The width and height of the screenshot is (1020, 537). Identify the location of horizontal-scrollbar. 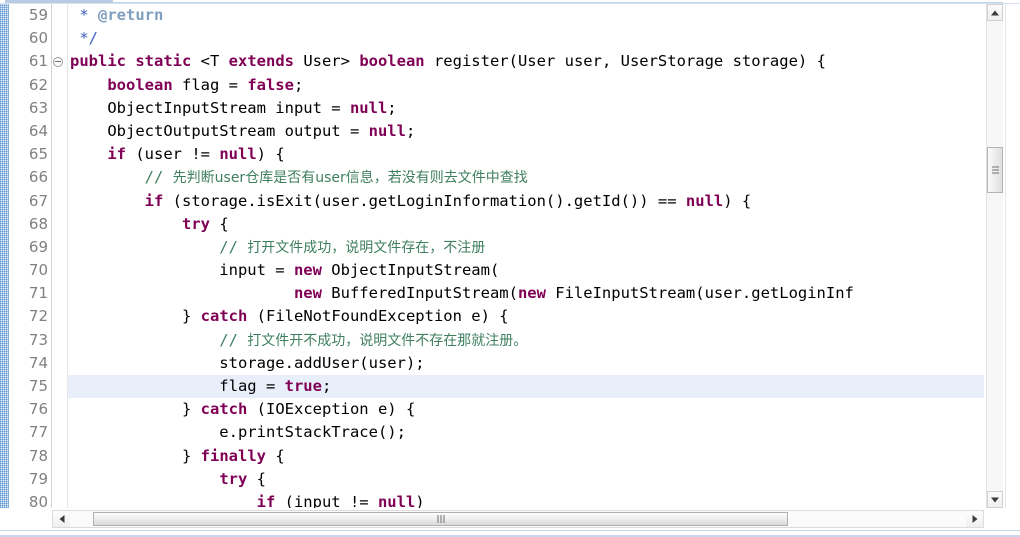
(518, 519).